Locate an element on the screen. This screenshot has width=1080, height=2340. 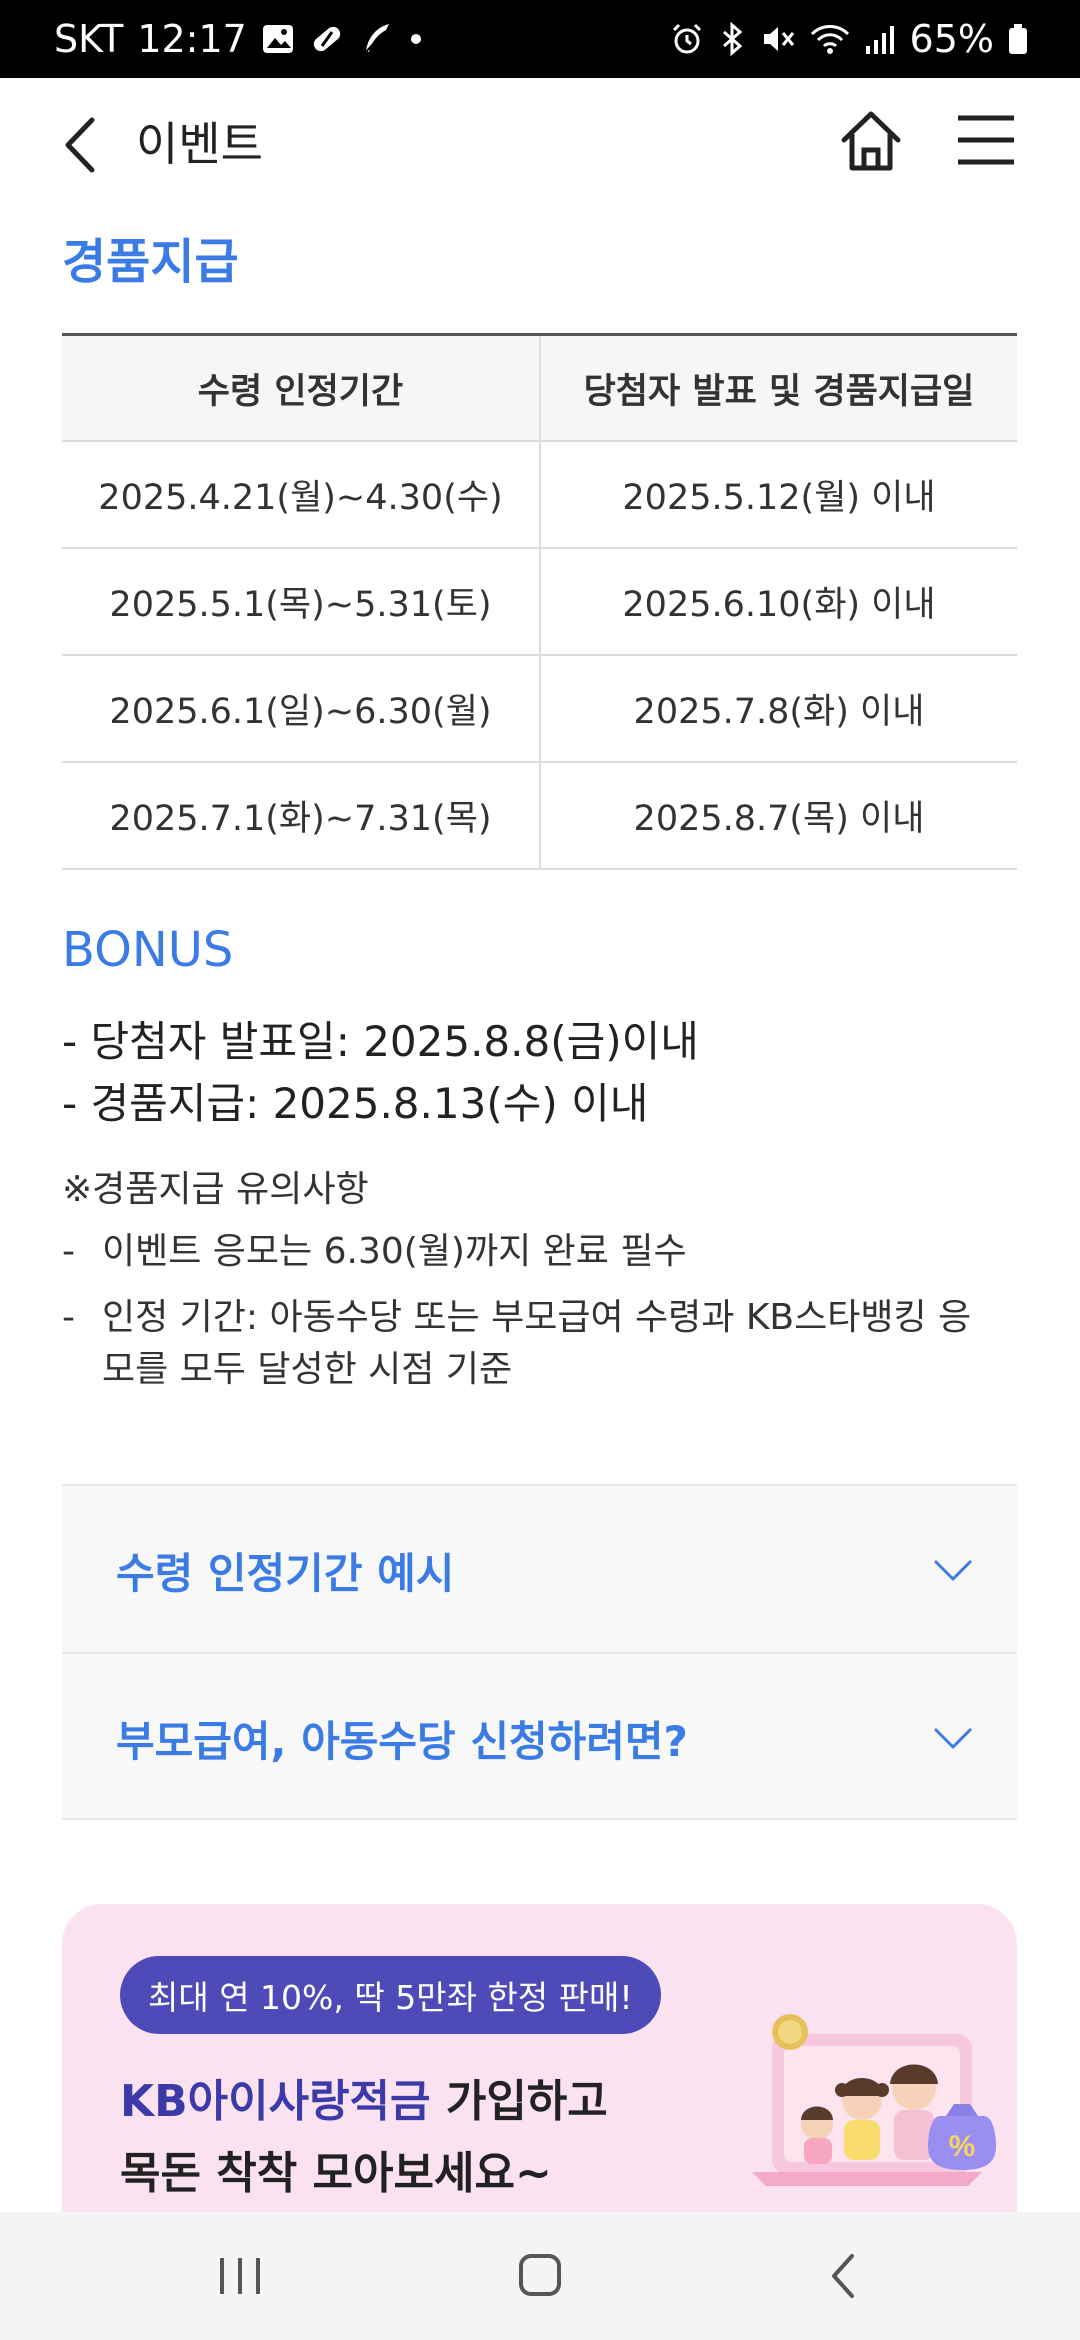
home-icon is located at coordinates (871, 141).